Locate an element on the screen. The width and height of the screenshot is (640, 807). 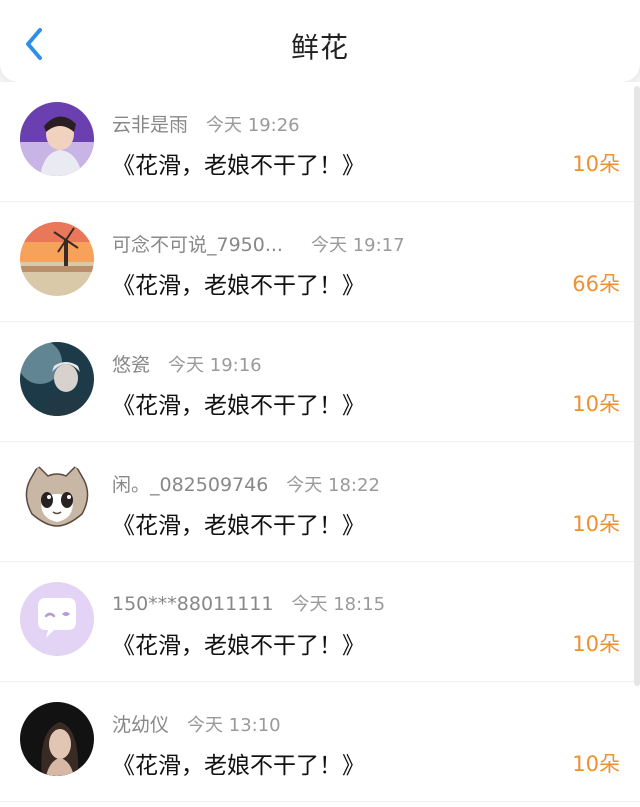
sender-line: 沈幼仪 今天 13:10 is located at coordinates (196, 723).